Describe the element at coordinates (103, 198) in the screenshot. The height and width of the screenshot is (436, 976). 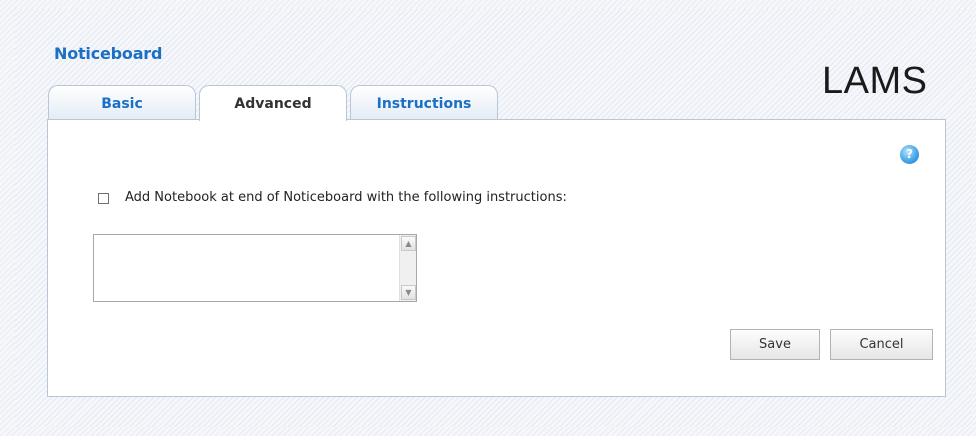
I see `add-notebook-checkbox` at that location.